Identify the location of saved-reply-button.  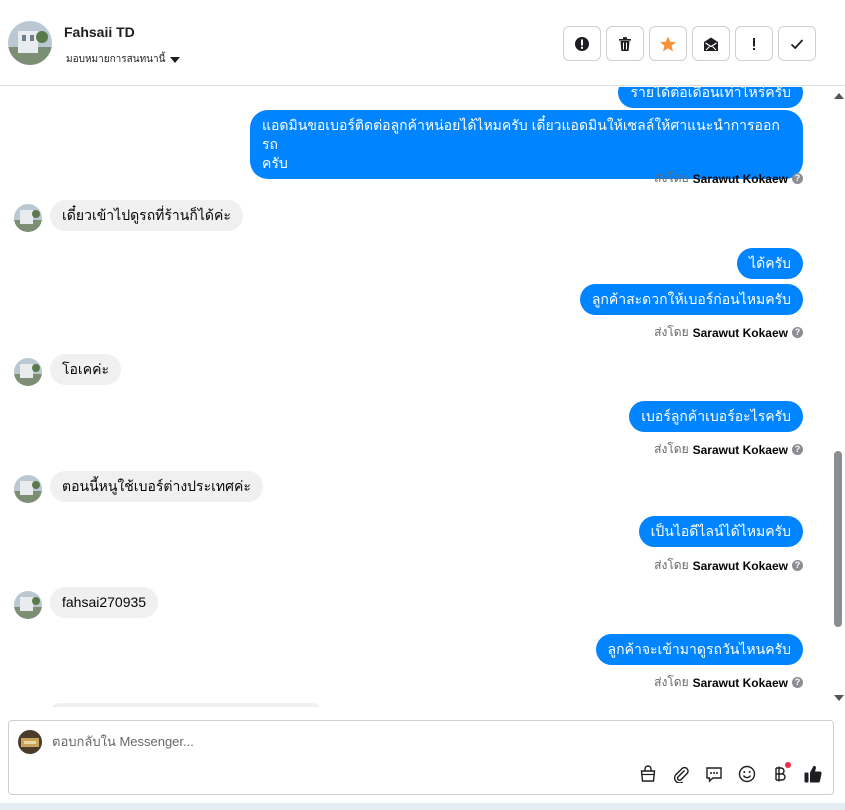
(714, 774).